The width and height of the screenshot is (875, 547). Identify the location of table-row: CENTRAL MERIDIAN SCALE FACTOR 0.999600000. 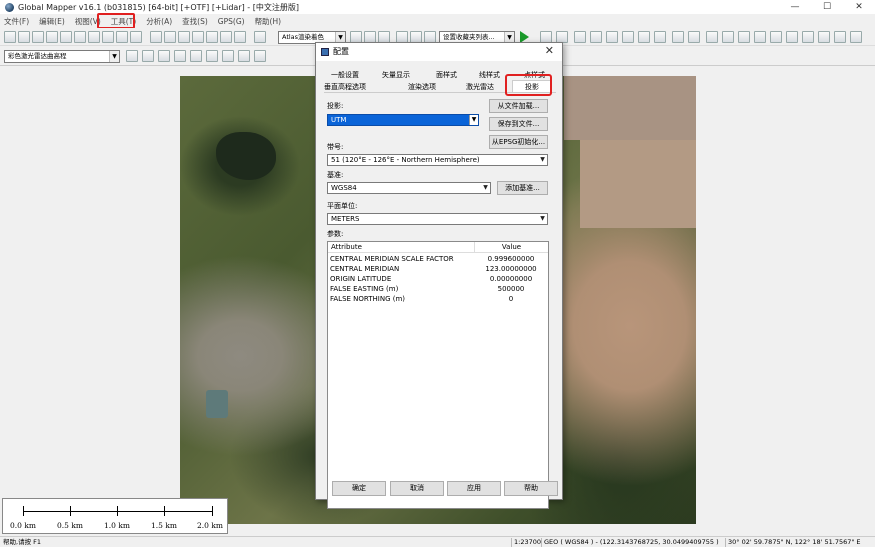
(438, 259).